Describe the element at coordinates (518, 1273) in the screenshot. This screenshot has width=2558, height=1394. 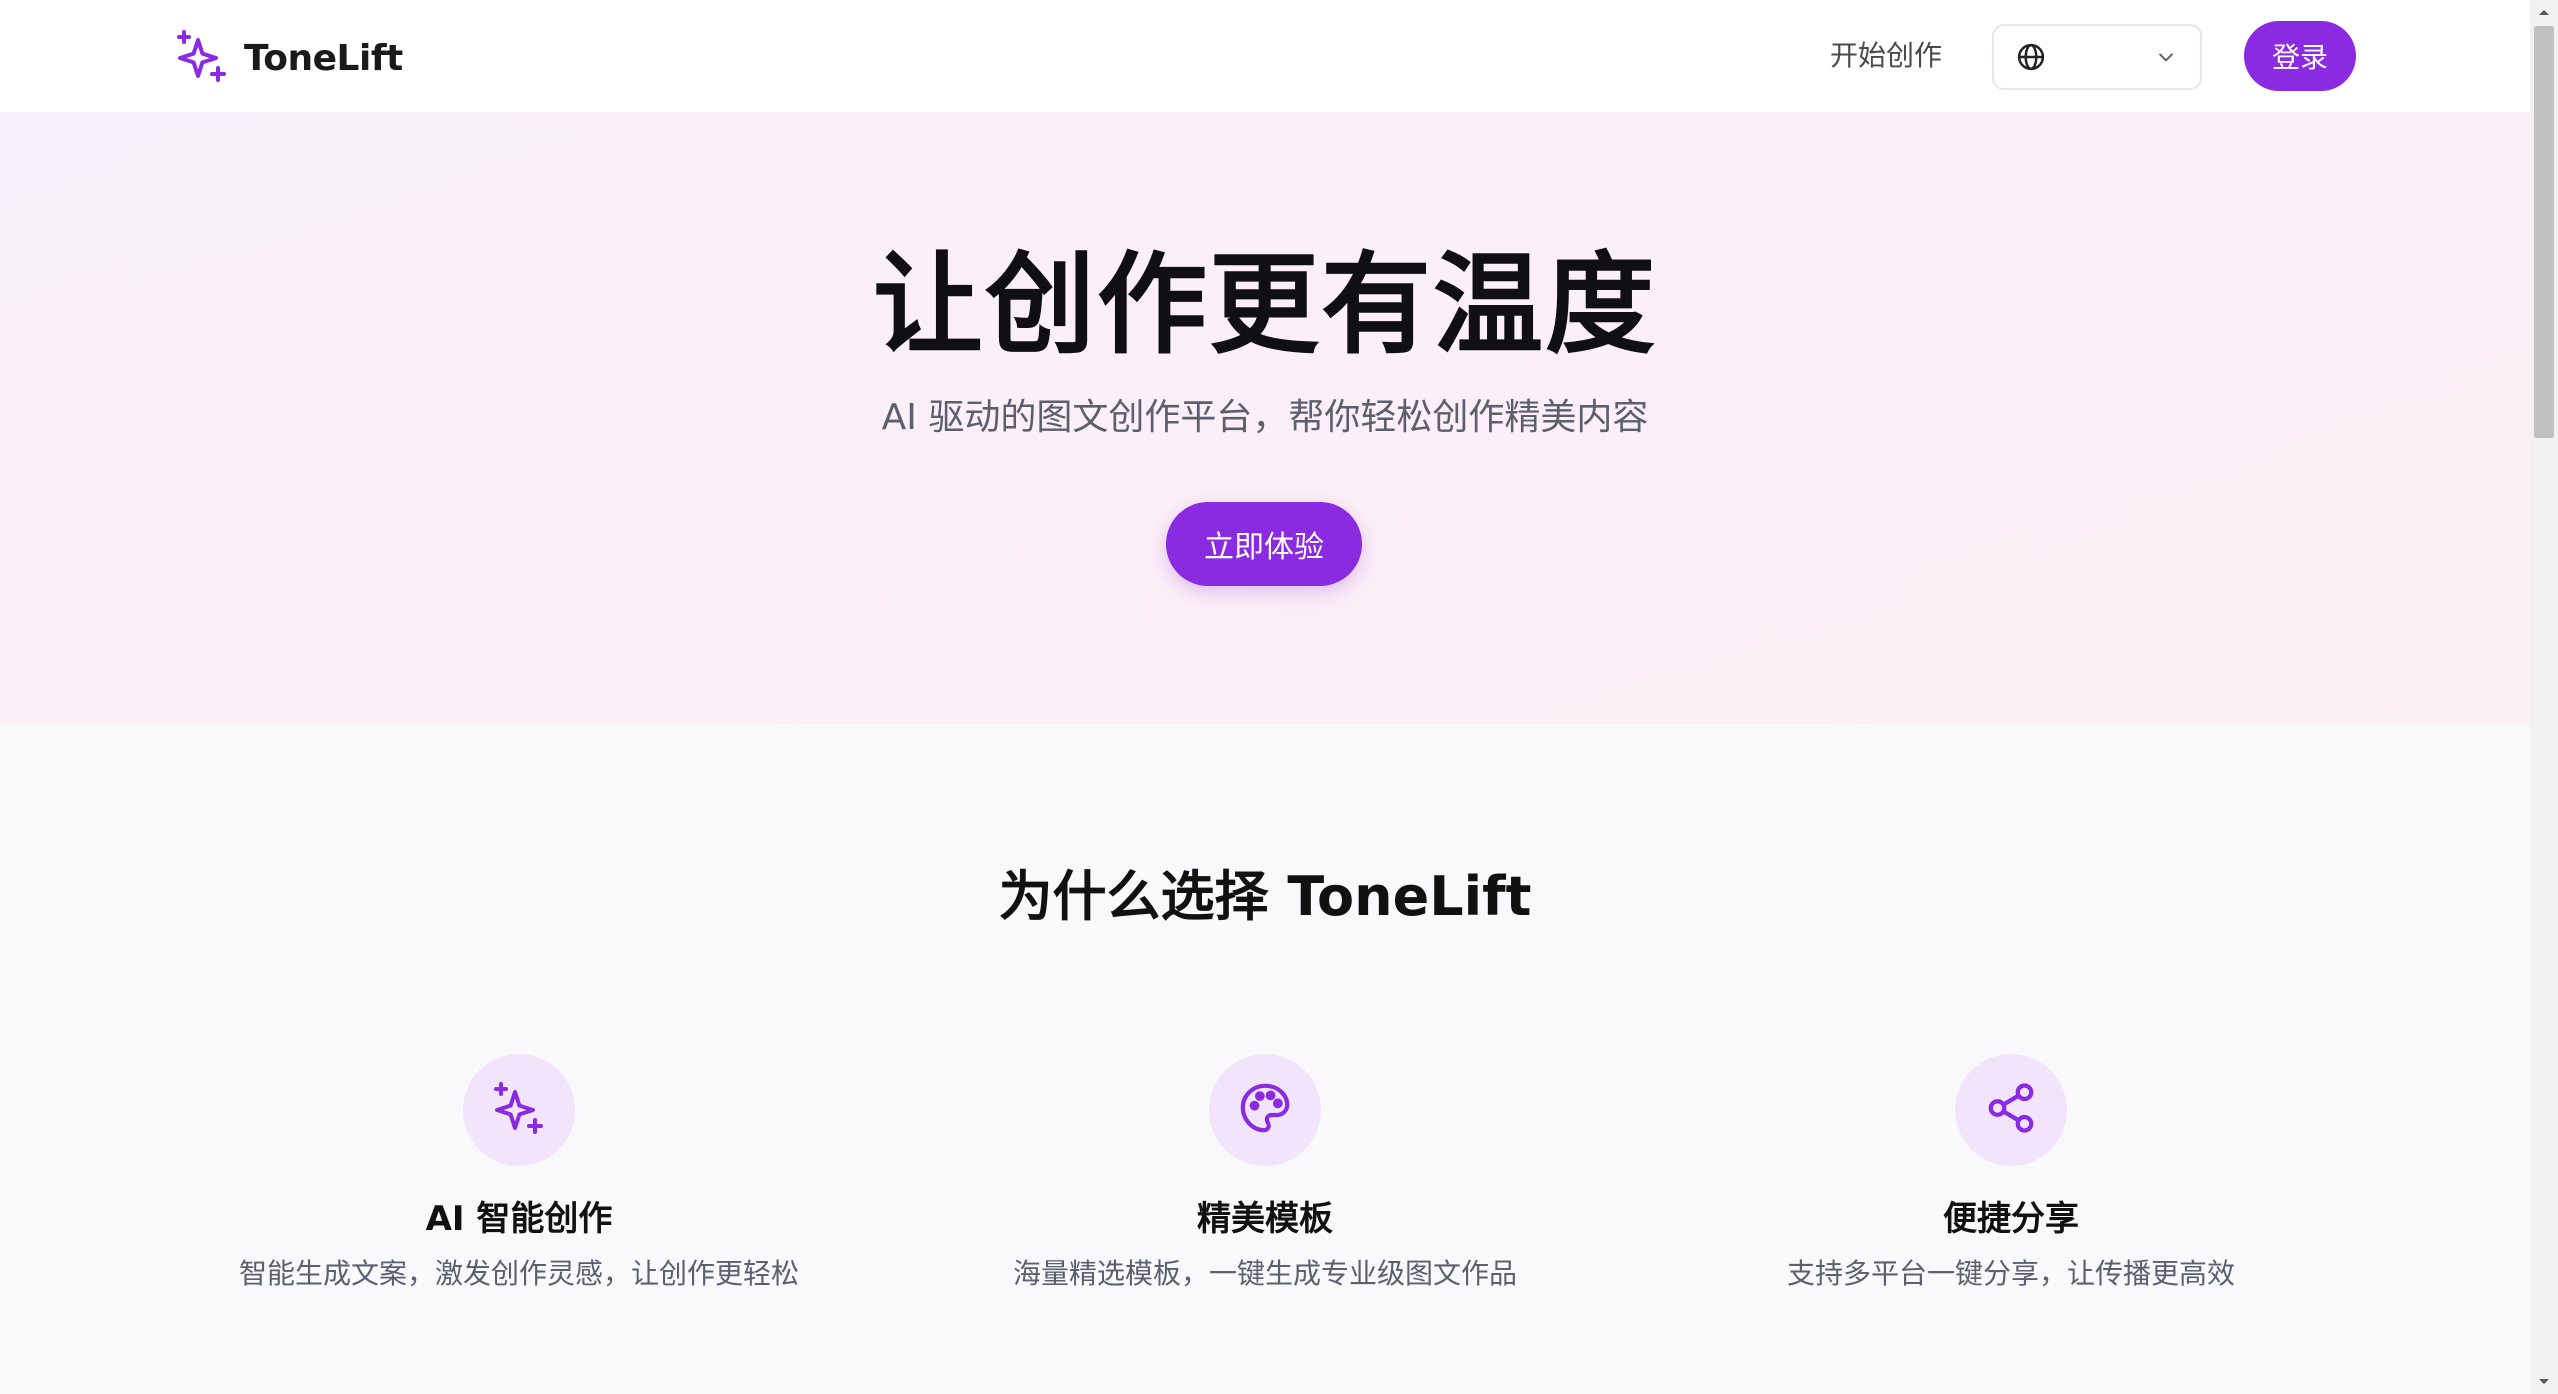
I see `feature-description: 智能生成文案，激发创作灵感，让创作更轻松` at that location.